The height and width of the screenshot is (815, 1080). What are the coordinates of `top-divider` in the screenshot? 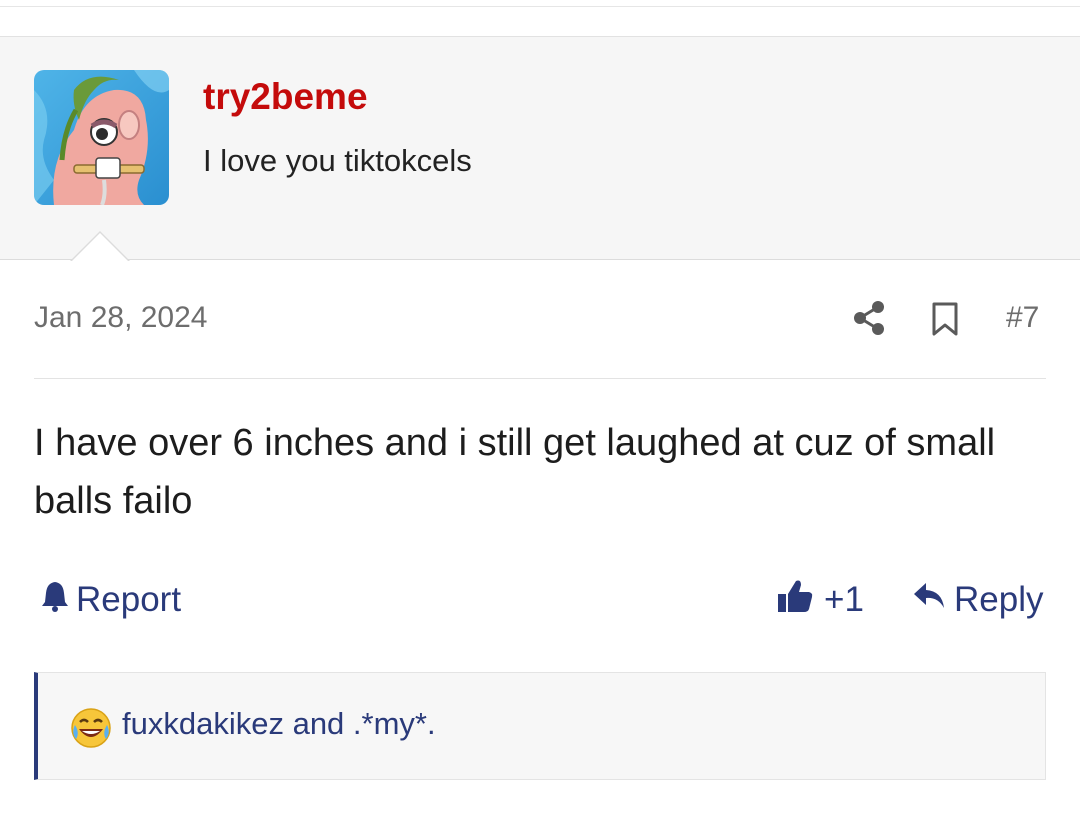 It's located at (540, 6).